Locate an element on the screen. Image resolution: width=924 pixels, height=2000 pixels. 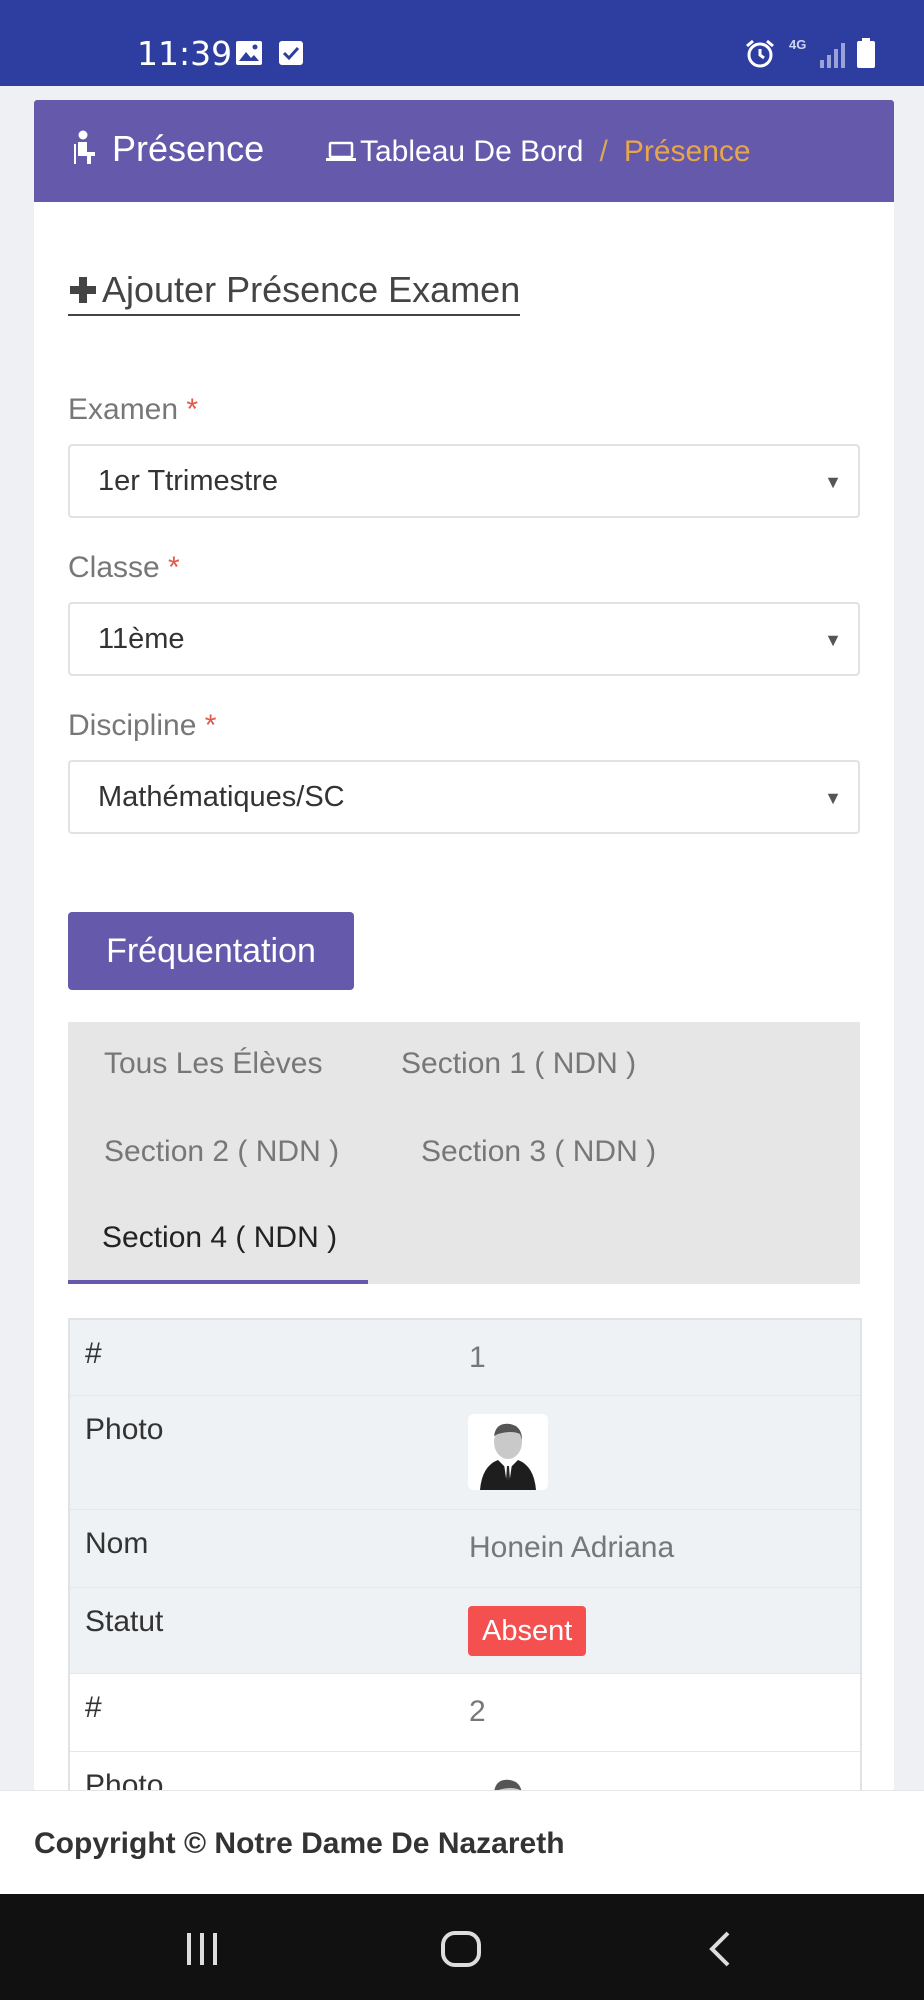
battery-icon is located at coordinates (866, 53).